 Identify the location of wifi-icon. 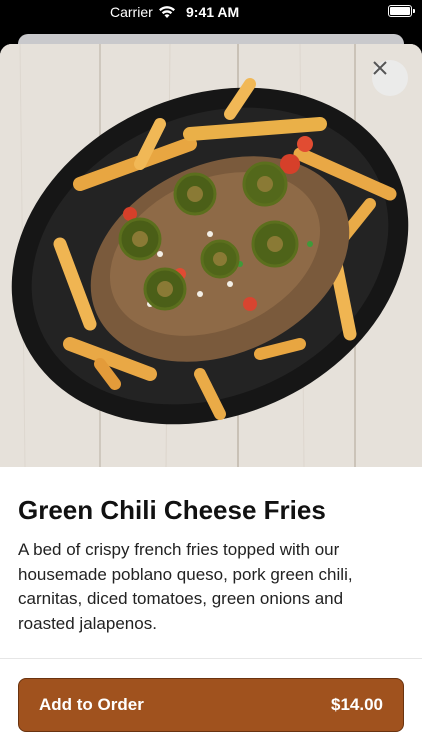
(166, 12).